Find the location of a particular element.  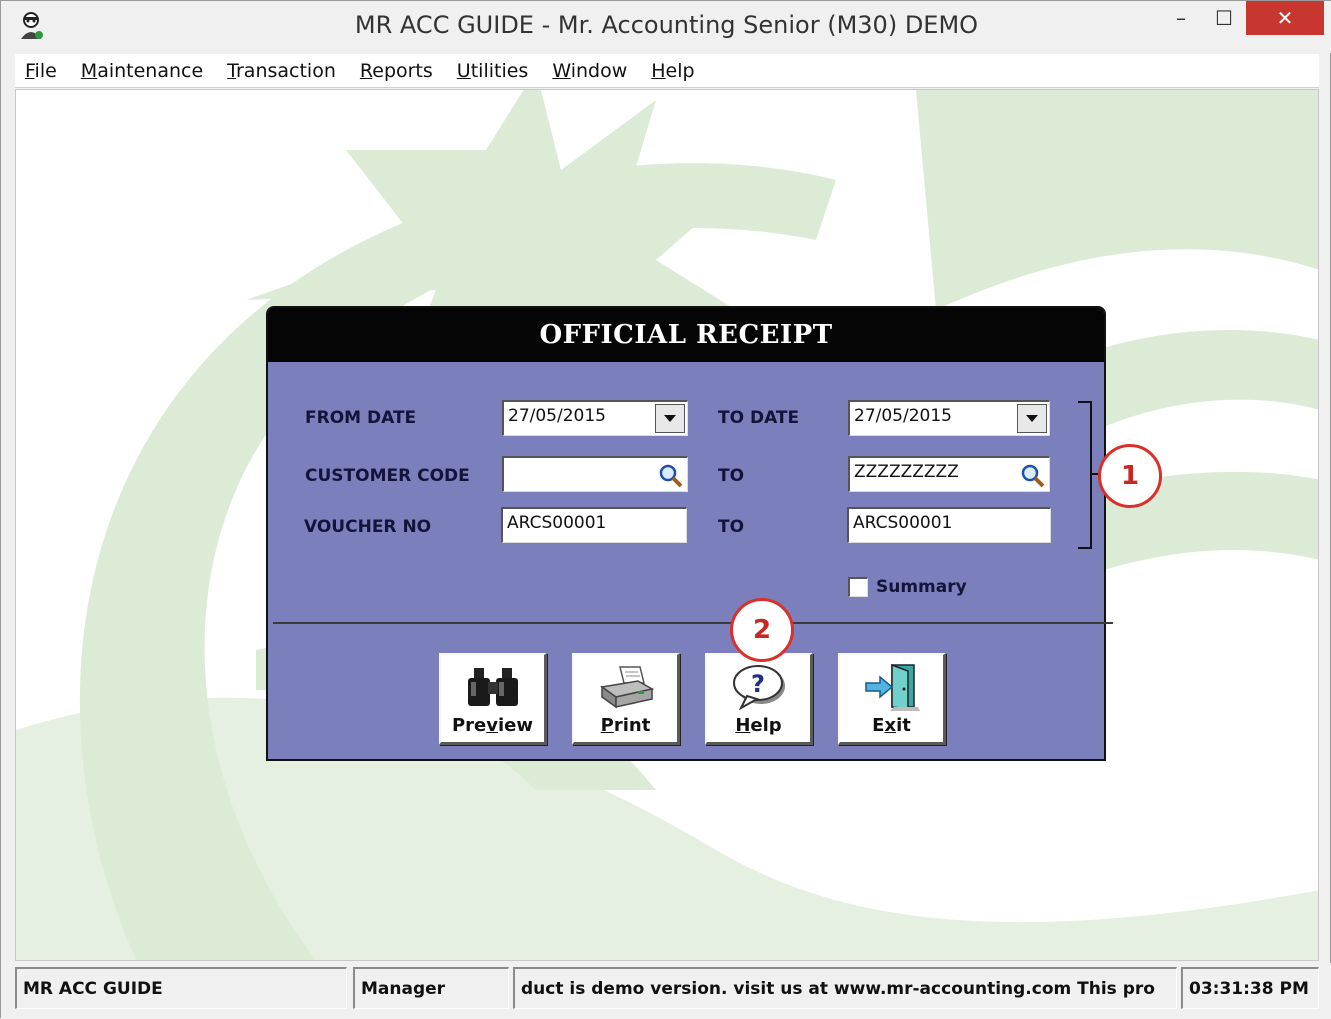

menu-help-mnemonic: H is located at coordinates (658, 70).